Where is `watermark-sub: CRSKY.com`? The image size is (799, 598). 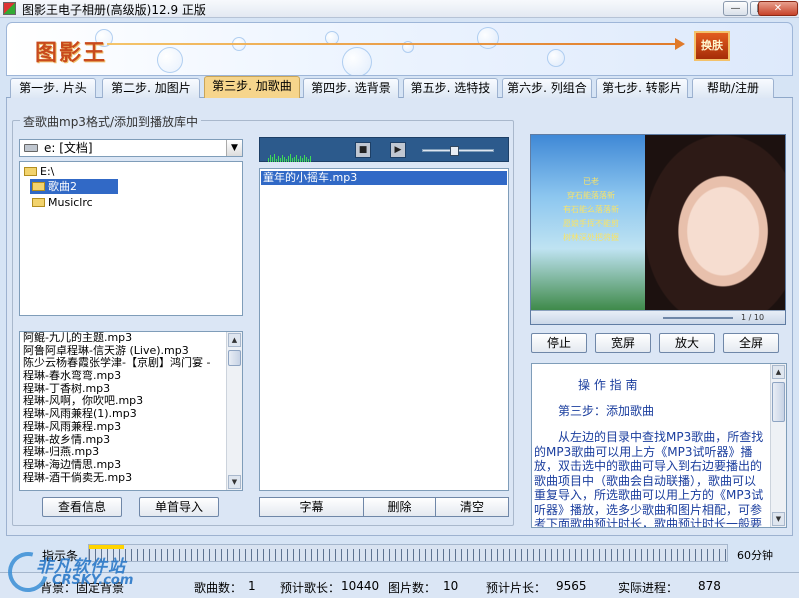 watermark-sub: CRSKY.com is located at coordinates (93, 580).